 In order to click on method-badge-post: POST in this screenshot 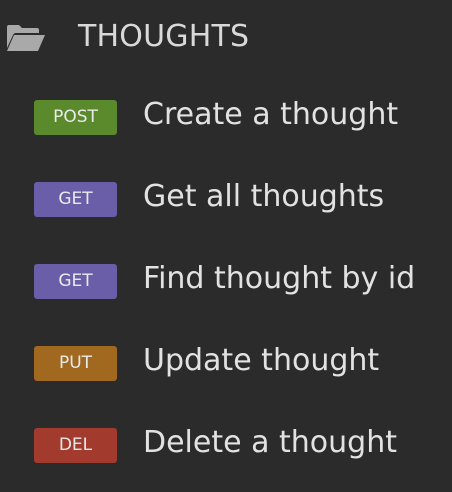, I will do `click(75, 117)`.